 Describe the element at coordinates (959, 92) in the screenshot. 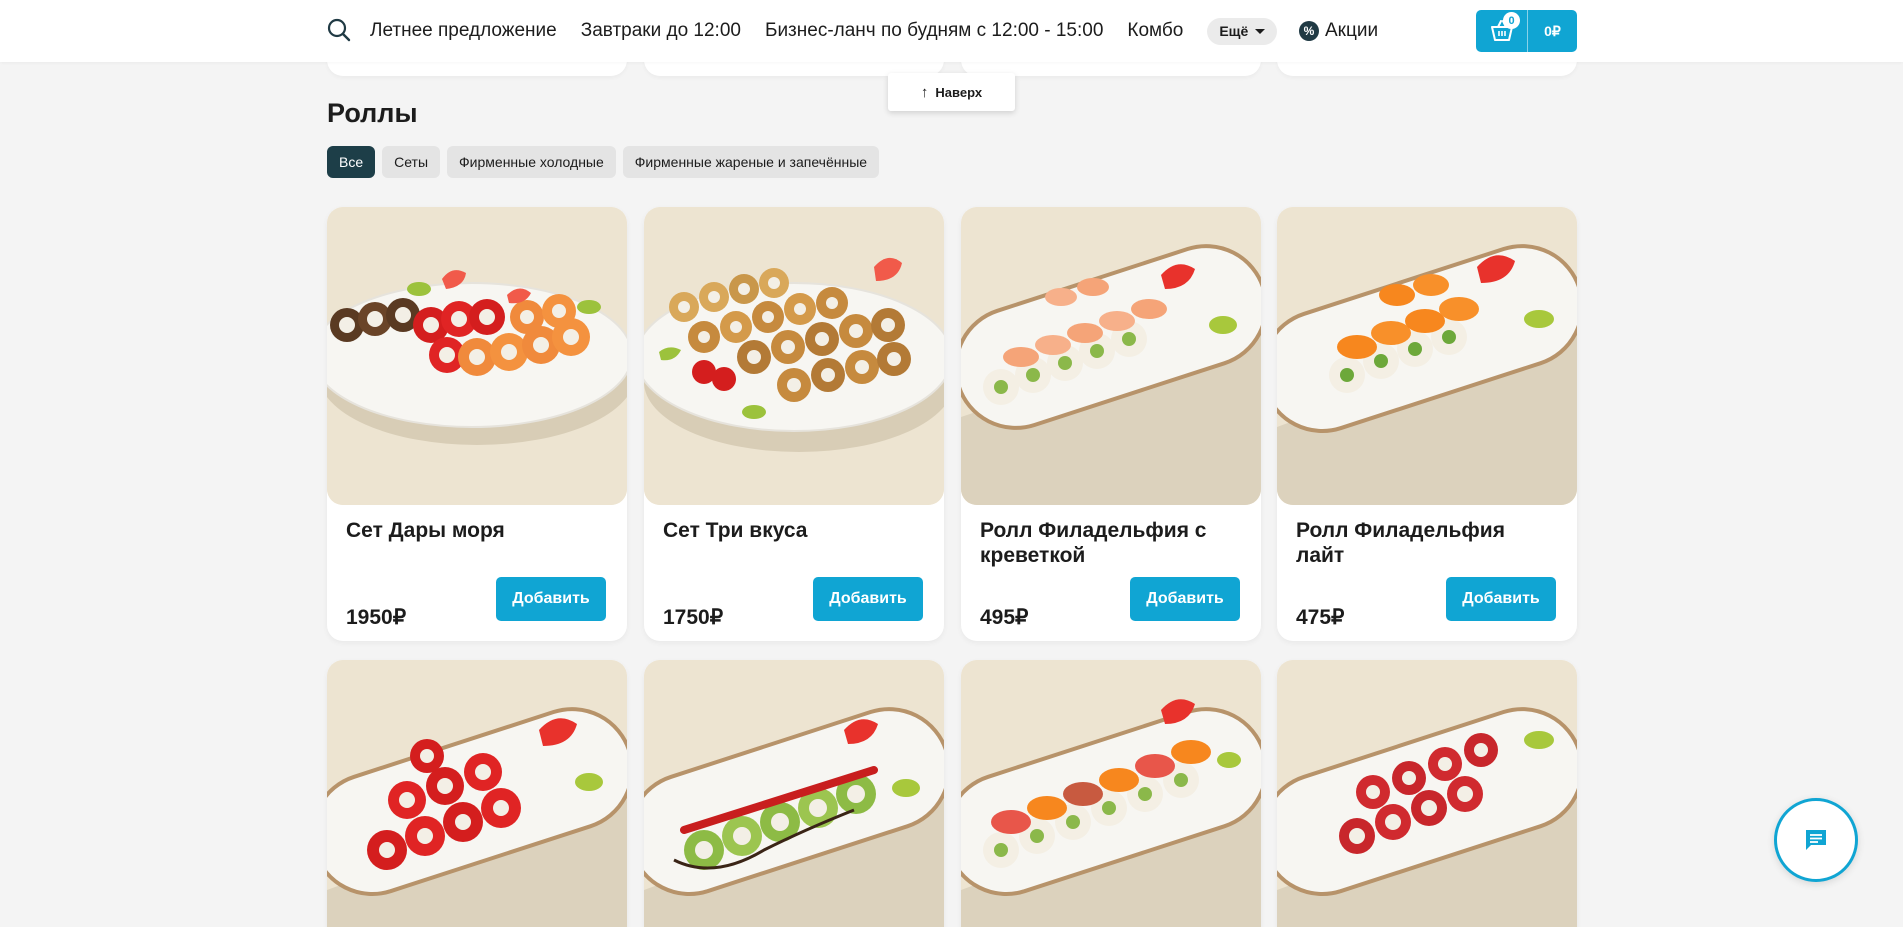

I see `back-to-top-label: Наверх` at that location.